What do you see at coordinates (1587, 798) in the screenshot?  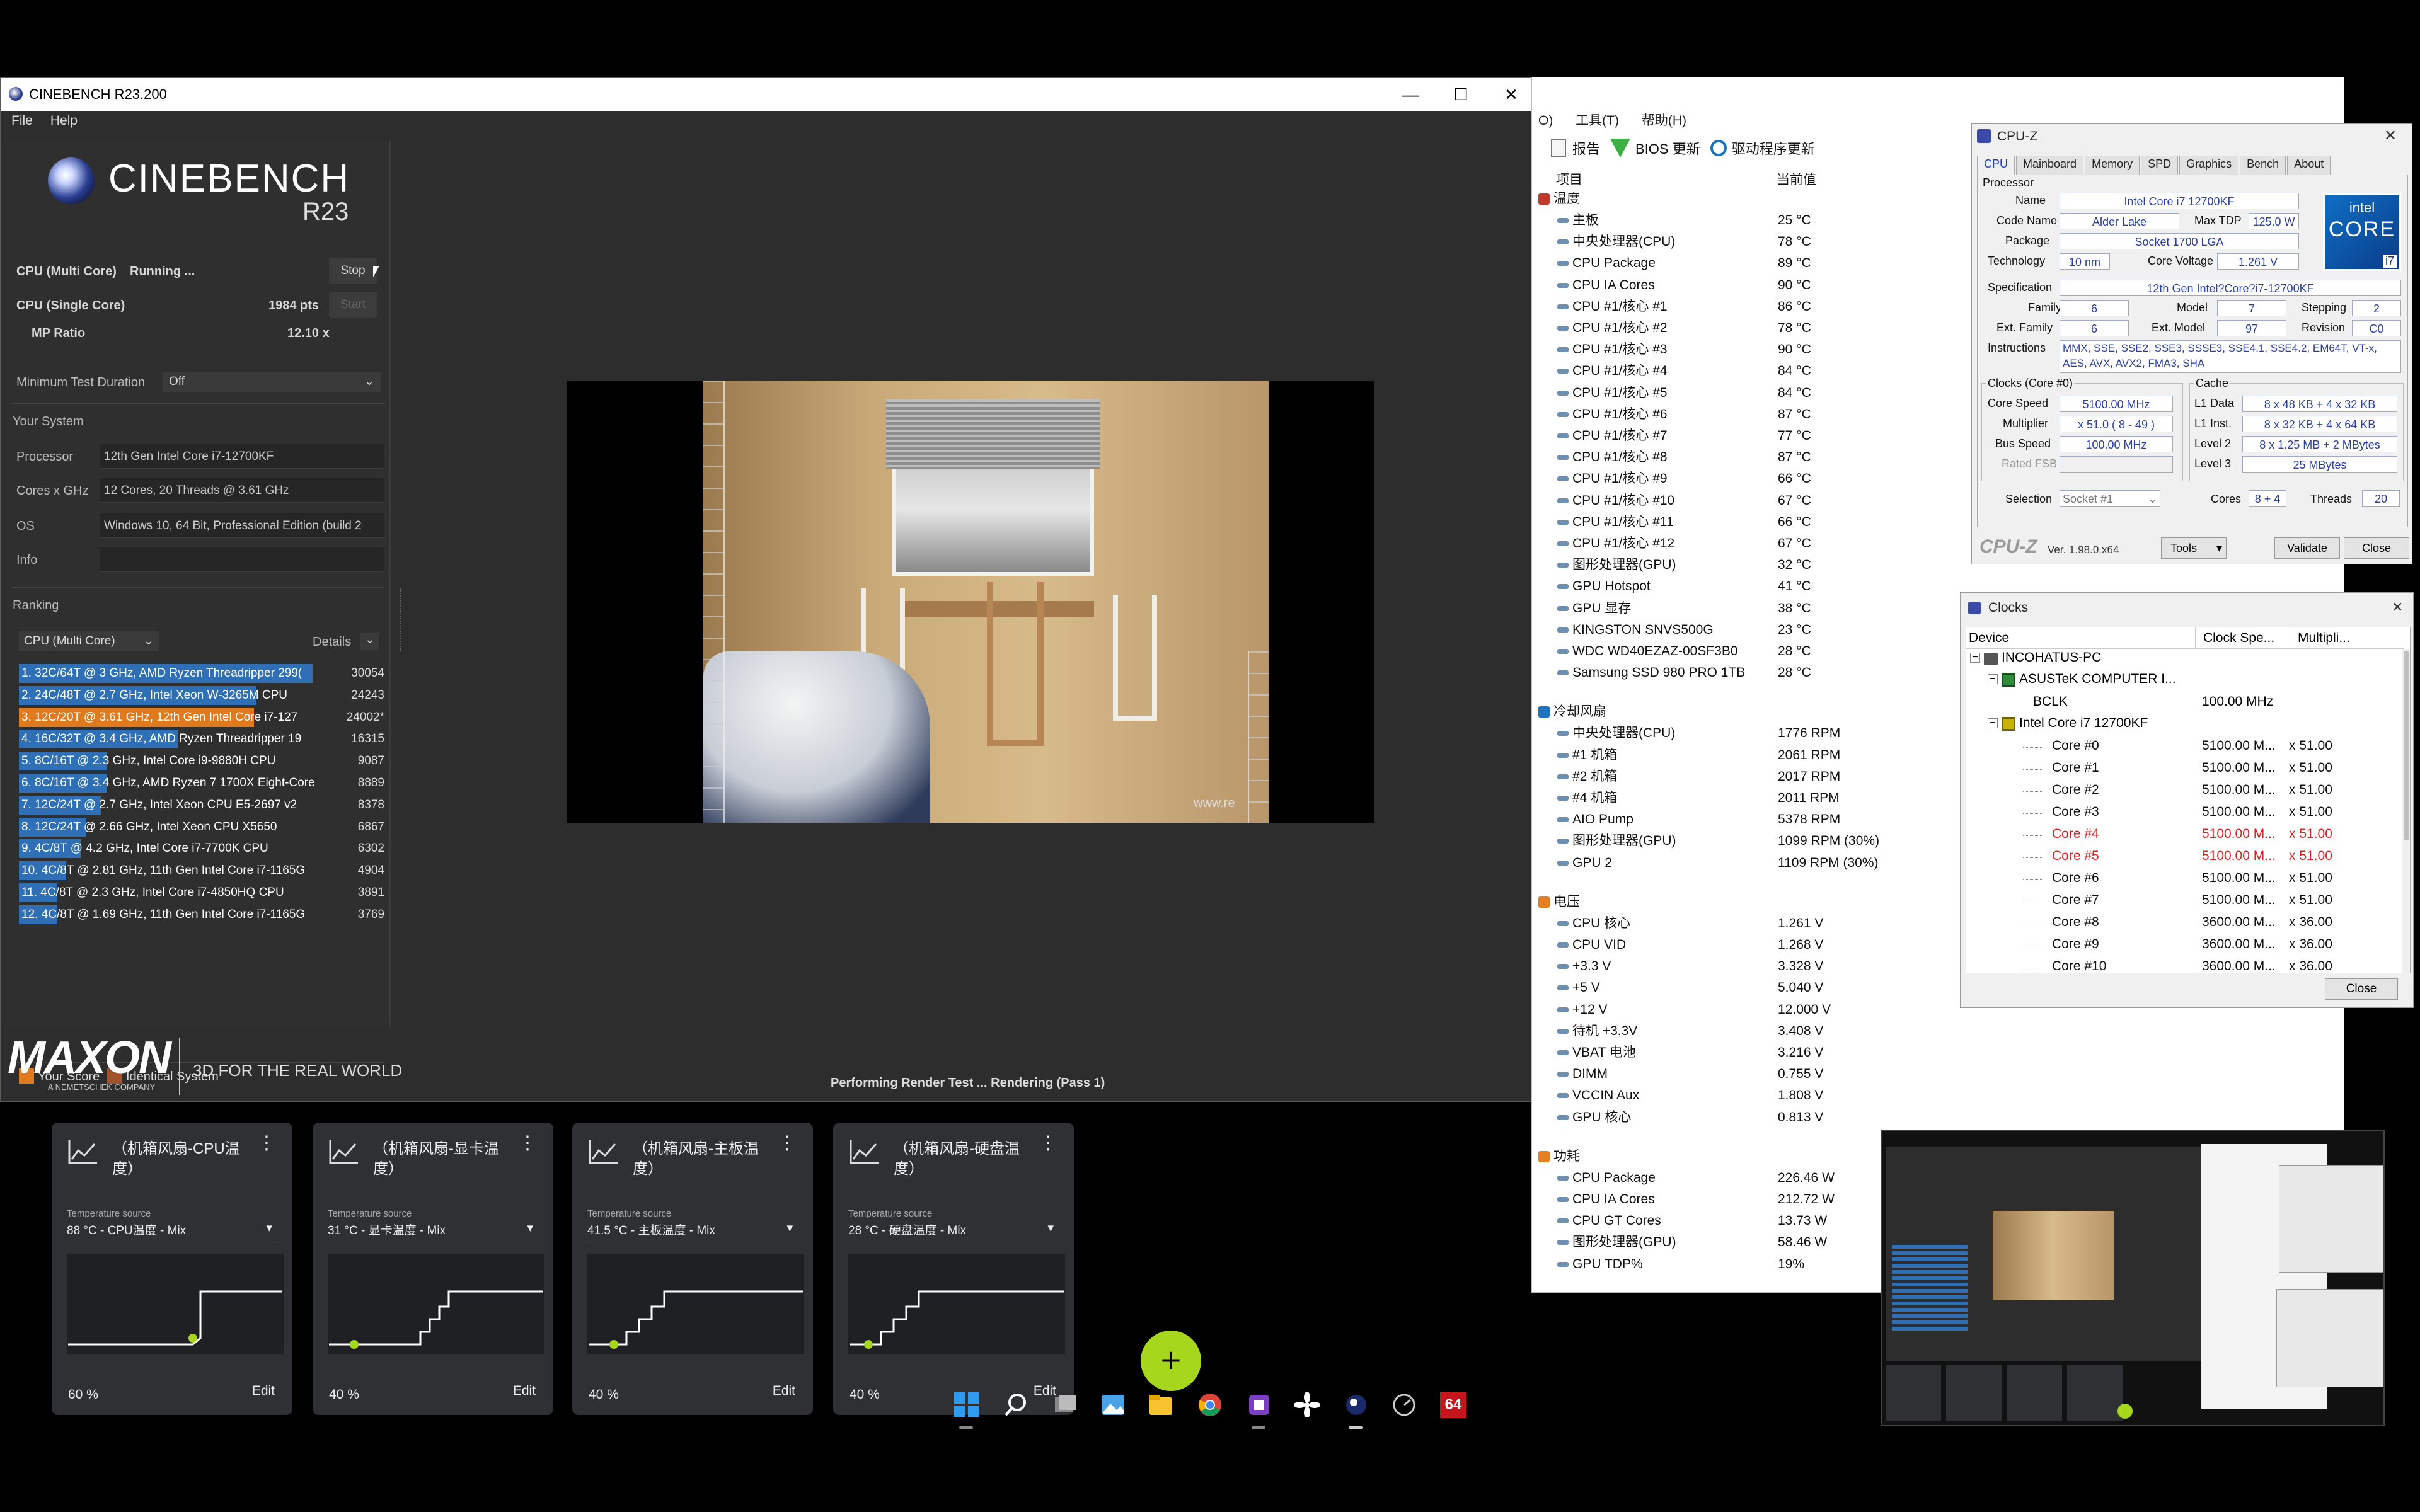 I see `sensor-row: #4 机箱` at bounding box center [1587, 798].